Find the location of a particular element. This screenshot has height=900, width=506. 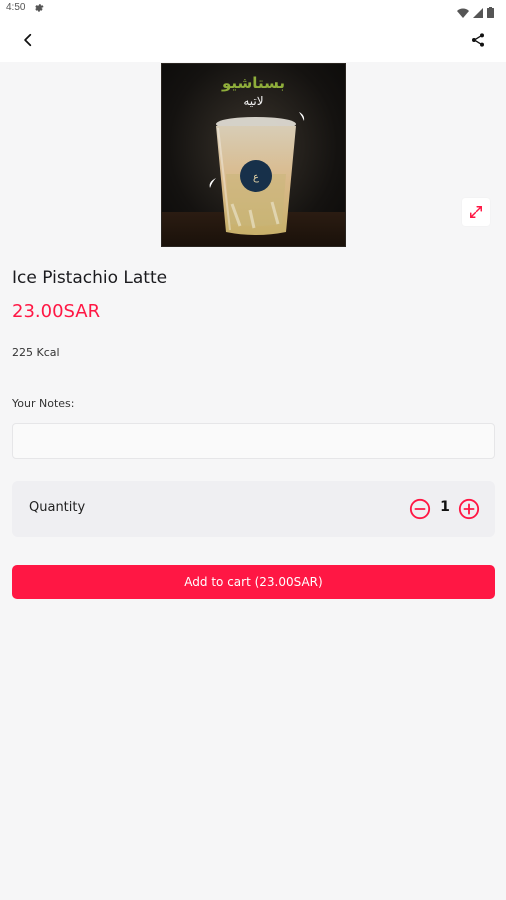

splash-right-icon is located at coordinates (302, 116).